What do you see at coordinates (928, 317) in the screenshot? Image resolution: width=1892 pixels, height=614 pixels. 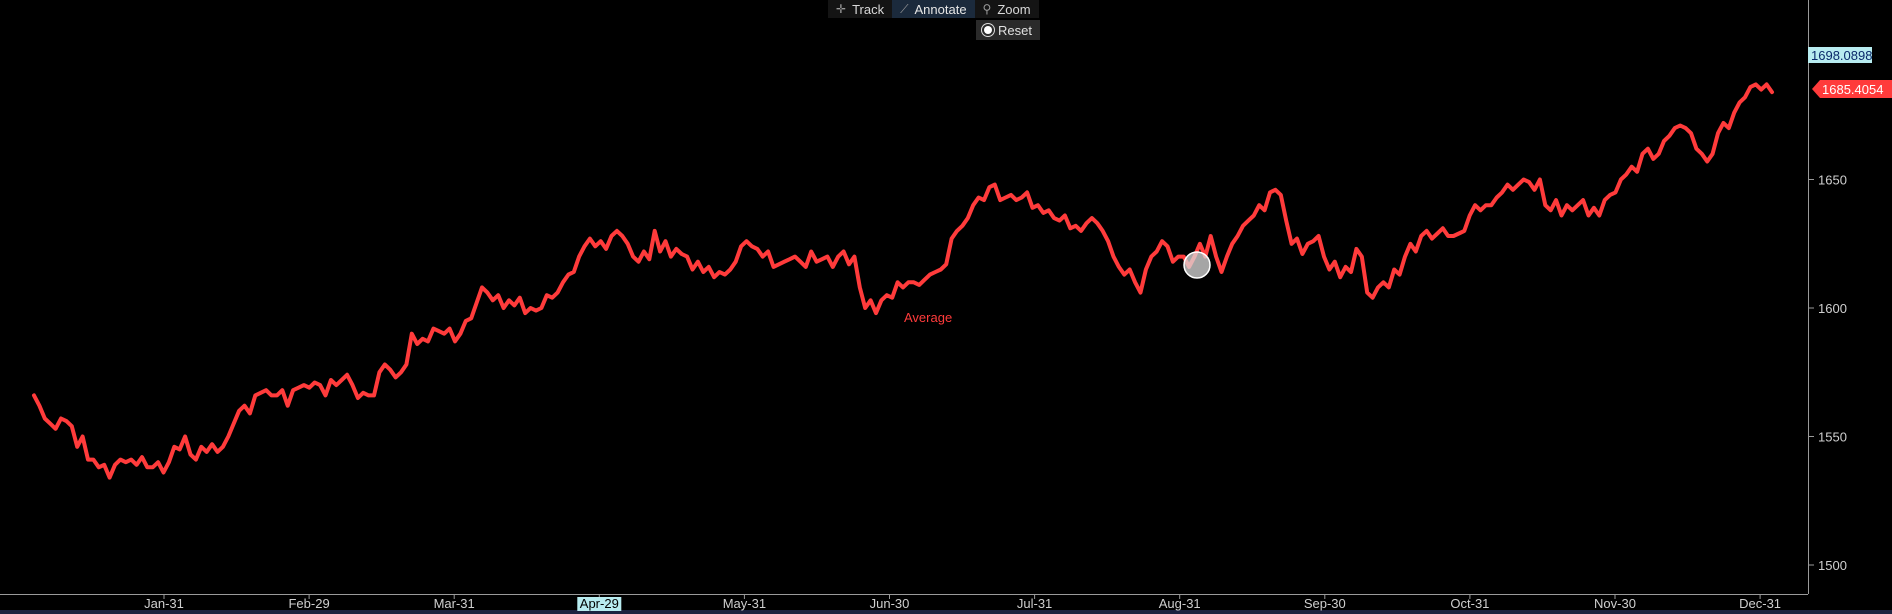 I see `annotation-average: Average` at bounding box center [928, 317].